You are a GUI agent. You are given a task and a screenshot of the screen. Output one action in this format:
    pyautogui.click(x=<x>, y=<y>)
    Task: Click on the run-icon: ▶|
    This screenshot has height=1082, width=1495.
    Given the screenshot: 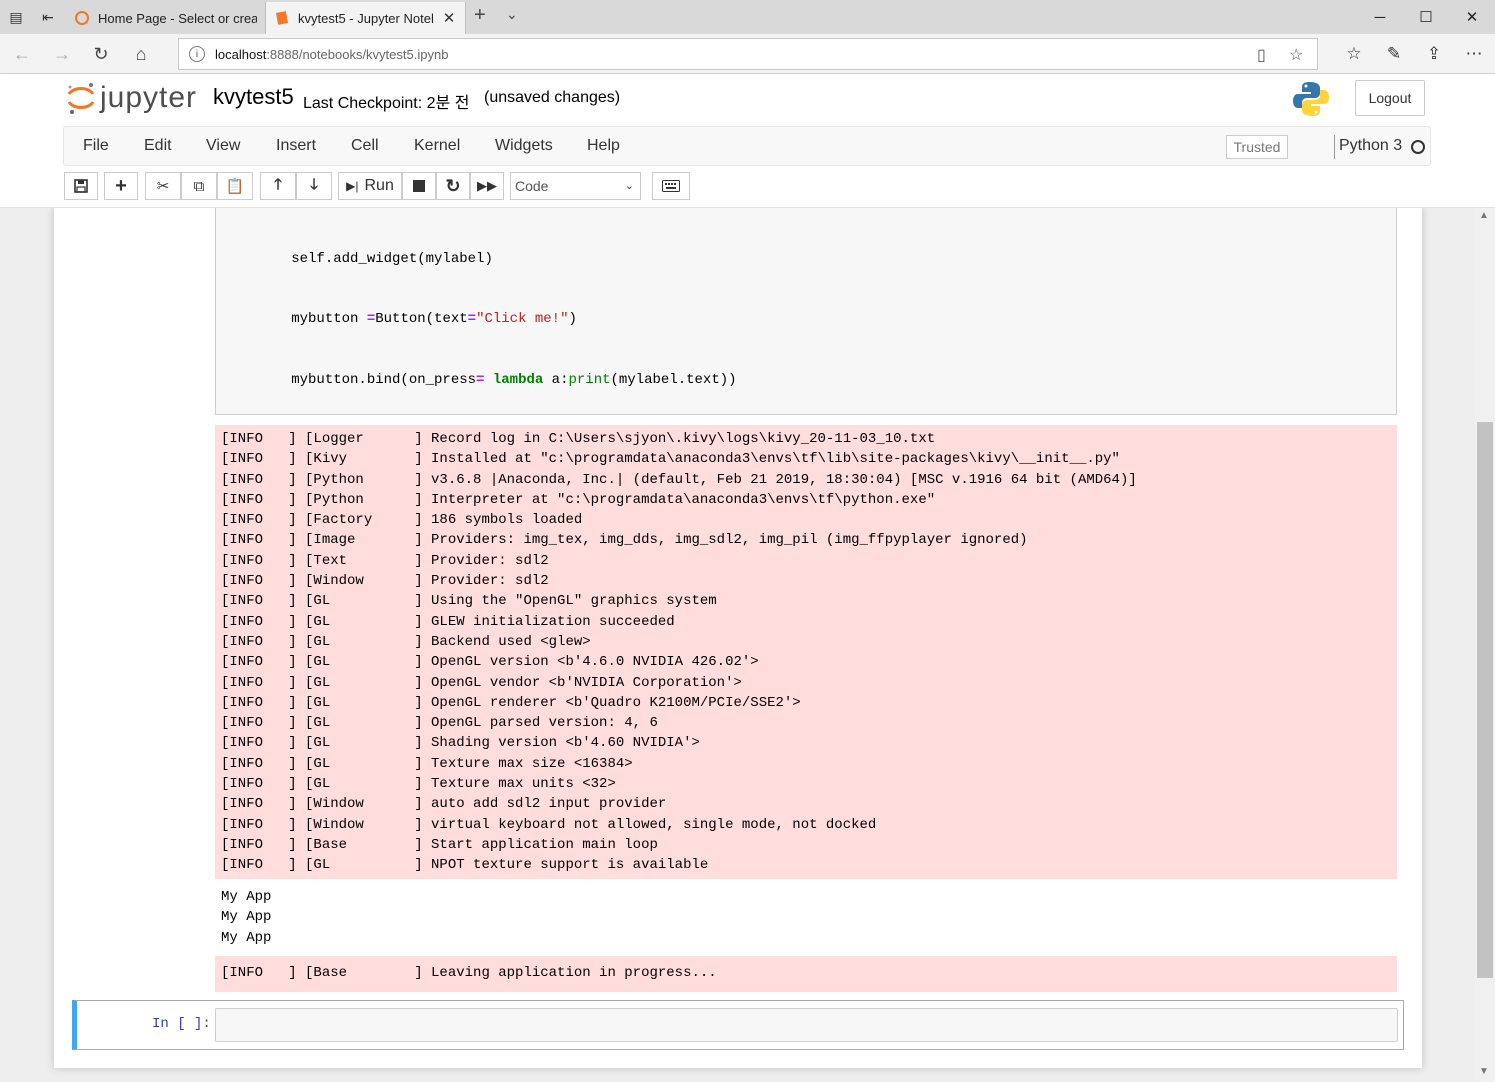 What is the action you would take?
    pyautogui.click(x=352, y=186)
    